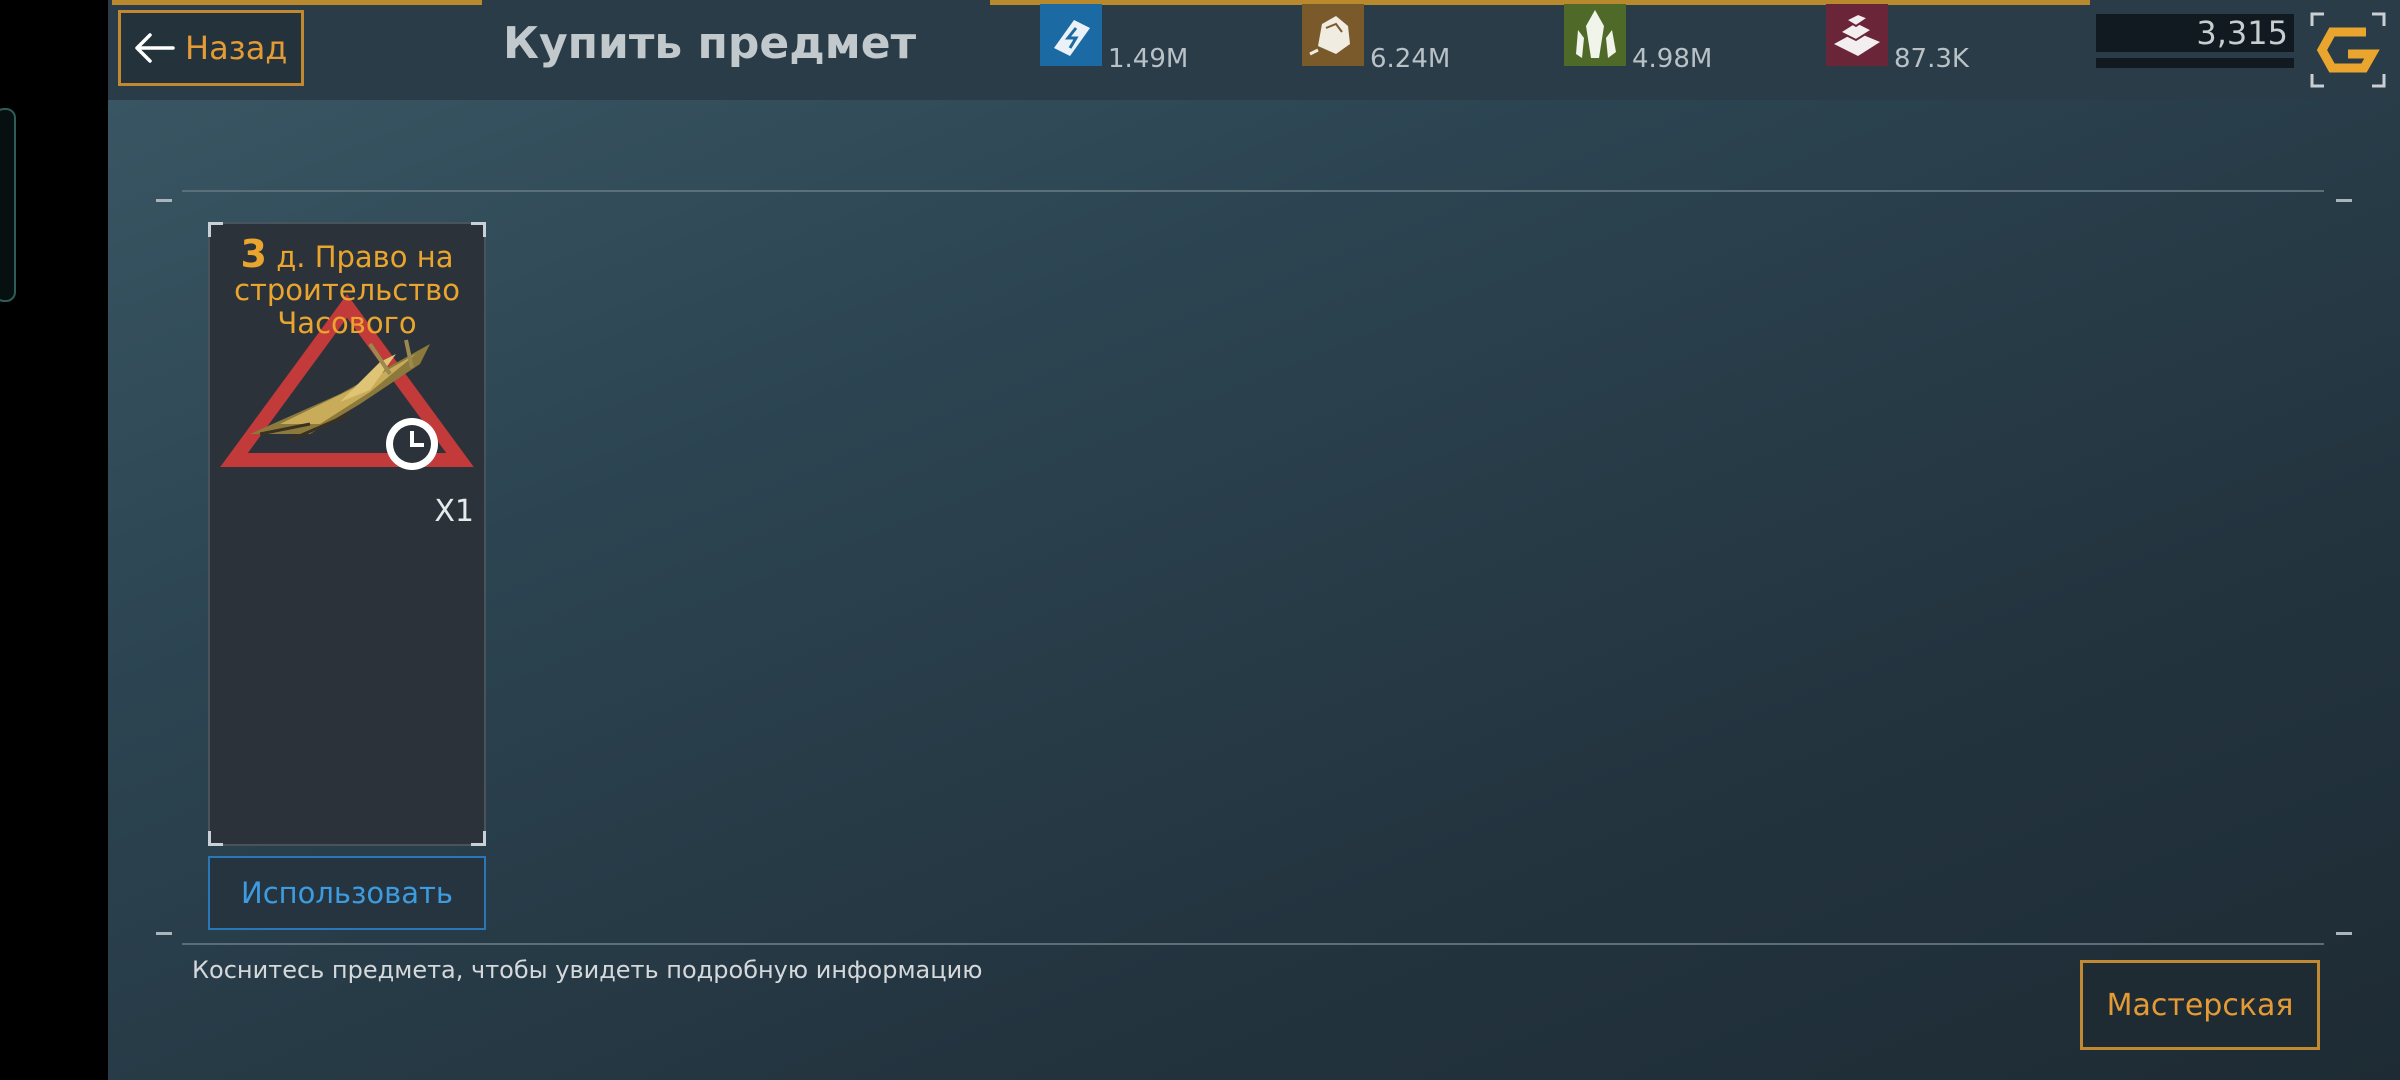 The height and width of the screenshot is (1080, 2400). What do you see at coordinates (2200, 1005) in the screenshot?
I see `workshop-button: Мастерская` at bounding box center [2200, 1005].